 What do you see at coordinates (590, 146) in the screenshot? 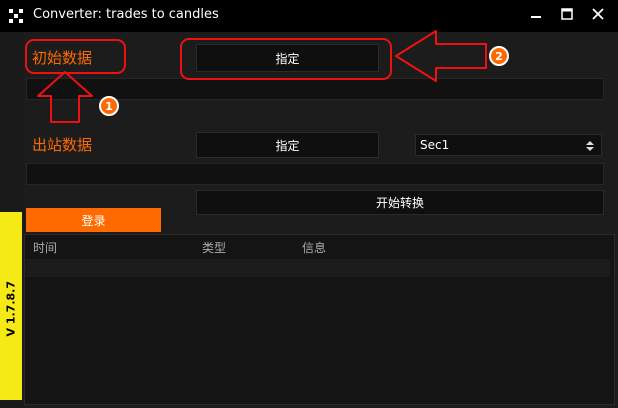
I see `spin-arrows-icon` at bounding box center [590, 146].